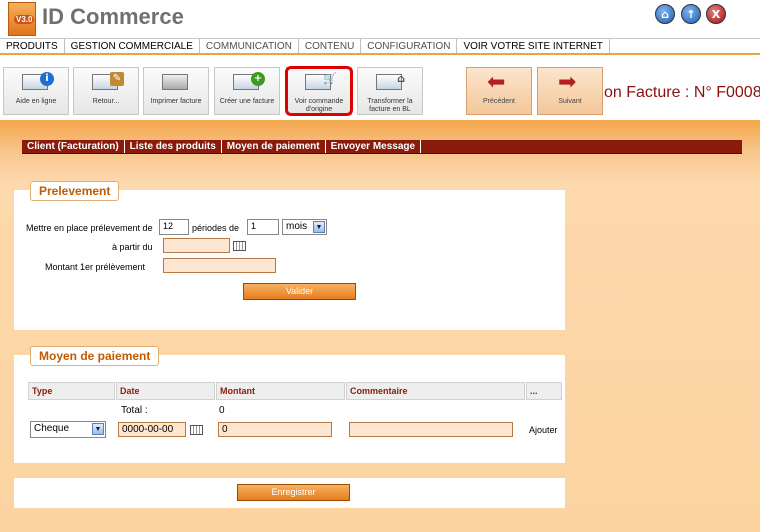 The height and width of the screenshot is (532, 760). Describe the element at coordinates (95, 356) in the screenshot. I see `payment-title: Moyen de paiement` at that location.